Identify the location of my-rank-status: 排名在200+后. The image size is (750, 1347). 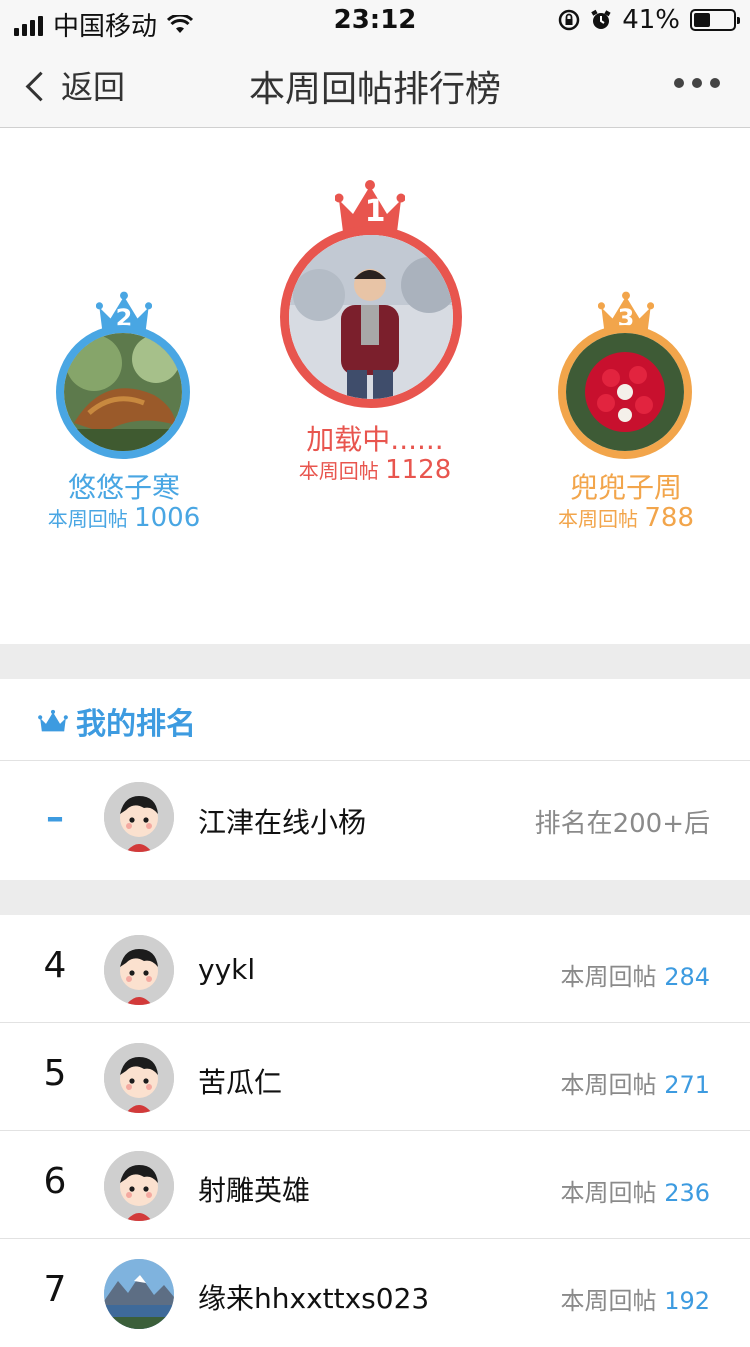
(622, 824).